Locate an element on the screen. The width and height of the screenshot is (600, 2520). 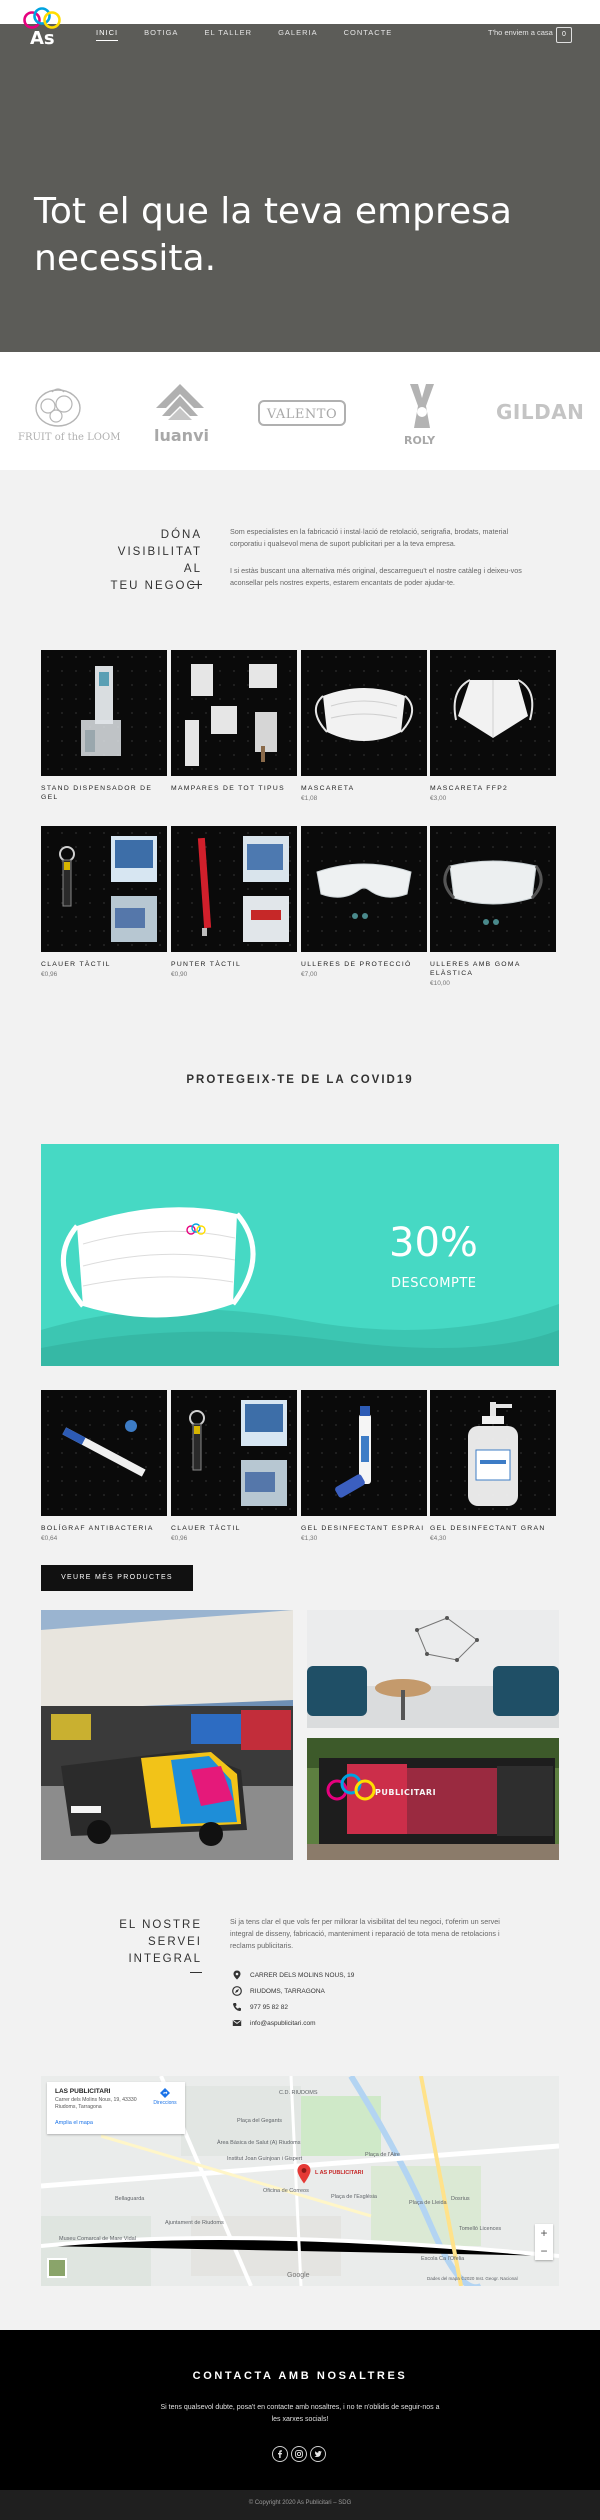
footer-title: CONTACTA AMB NOSALTRES is located at coordinates (300, 2376).